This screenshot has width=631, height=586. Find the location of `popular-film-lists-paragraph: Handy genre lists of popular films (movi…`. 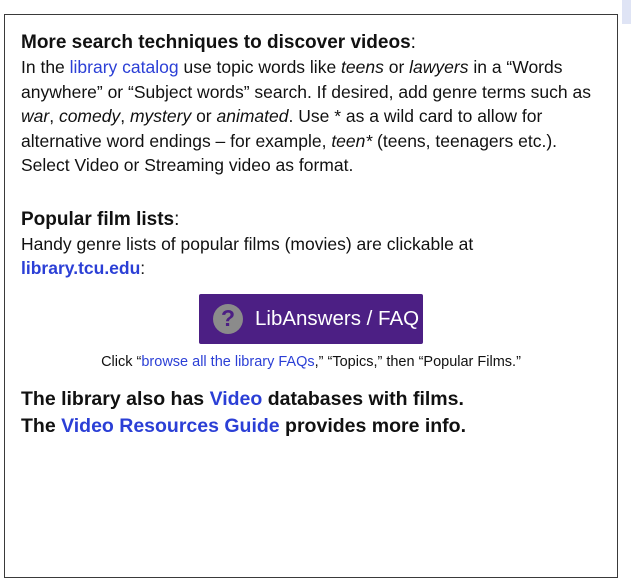

popular-film-lists-paragraph: Handy genre lists of popular films (movi… is located at coordinates (247, 256).